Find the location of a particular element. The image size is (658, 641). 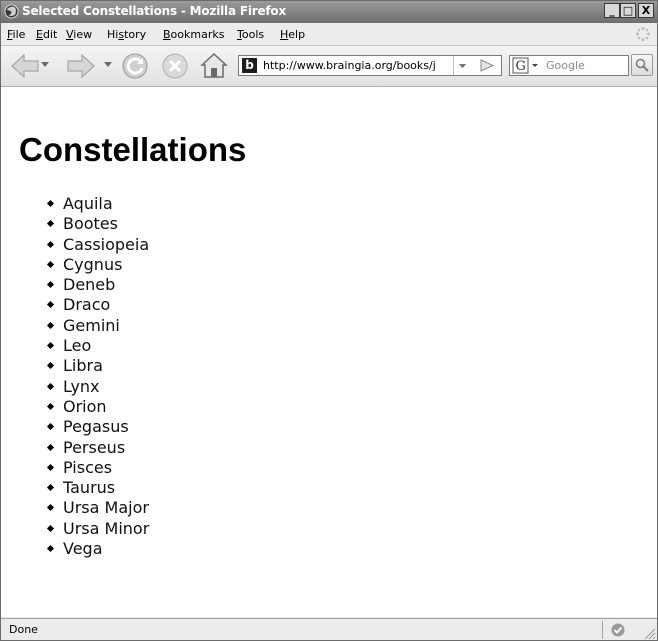

list-item-text: Aquila is located at coordinates (88, 203).